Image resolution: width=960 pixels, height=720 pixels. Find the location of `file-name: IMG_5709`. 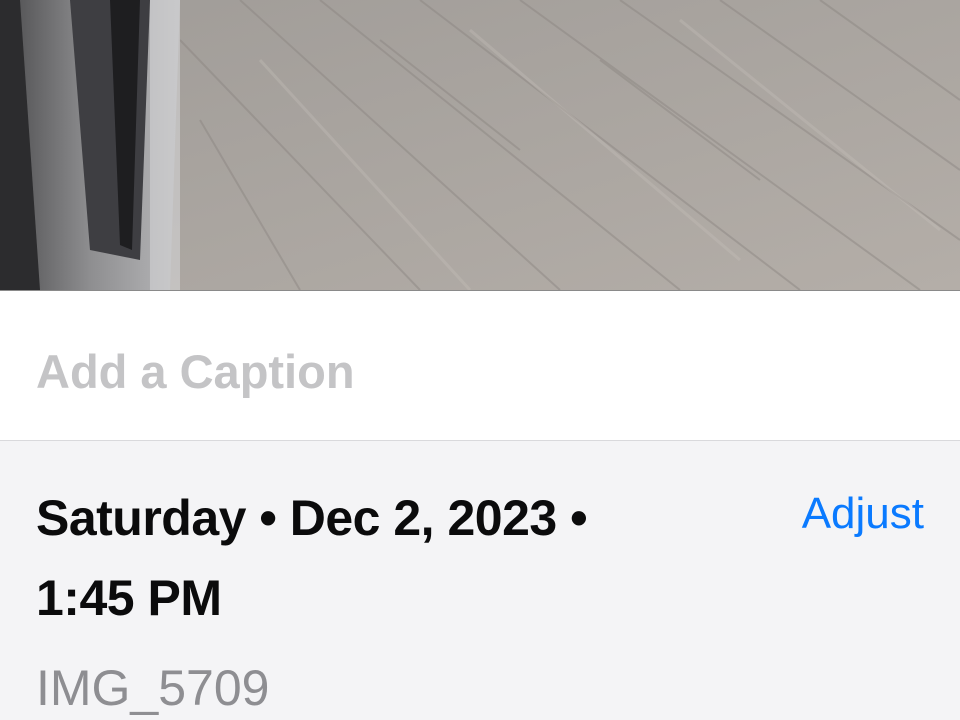

file-name: IMG_5709 is located at coordinates (153, 688).